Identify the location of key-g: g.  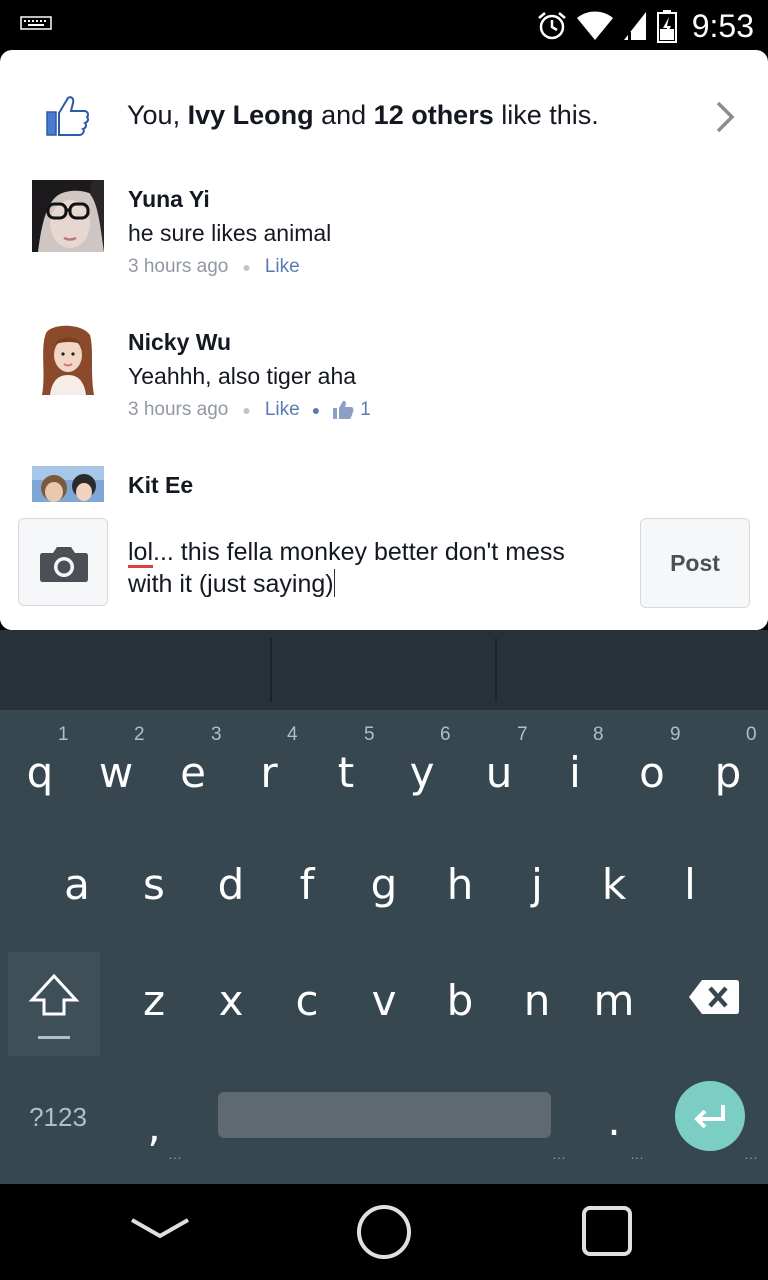
(384, 884).